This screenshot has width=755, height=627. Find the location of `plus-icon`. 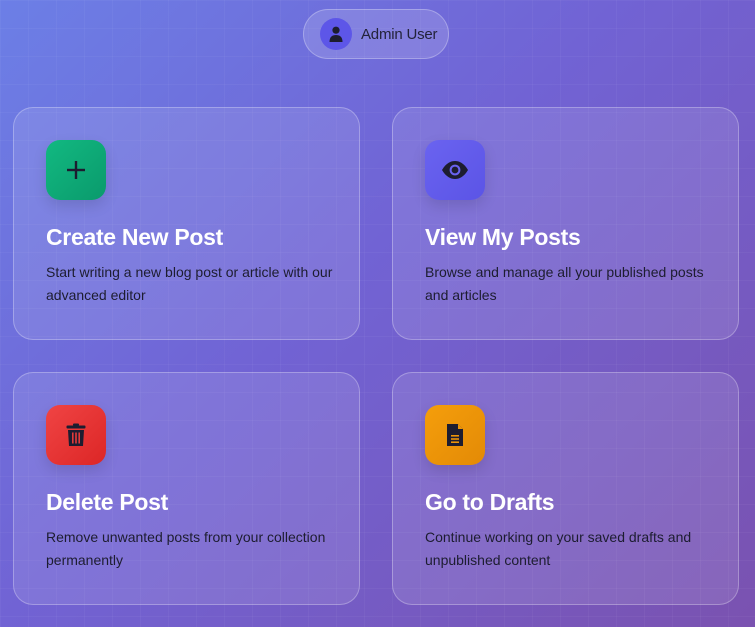

plus-icon is located at coordinates (76, 170).